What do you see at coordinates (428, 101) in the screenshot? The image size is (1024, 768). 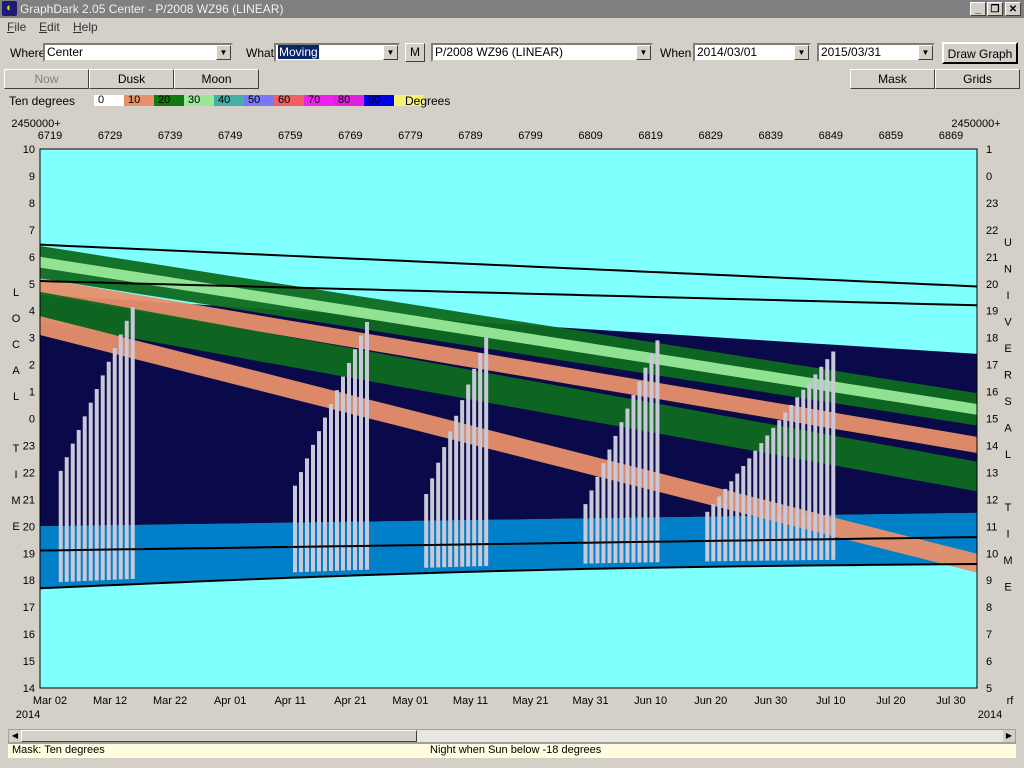 I see `legend-unit: Degrees` at bounding box center [428, 101].